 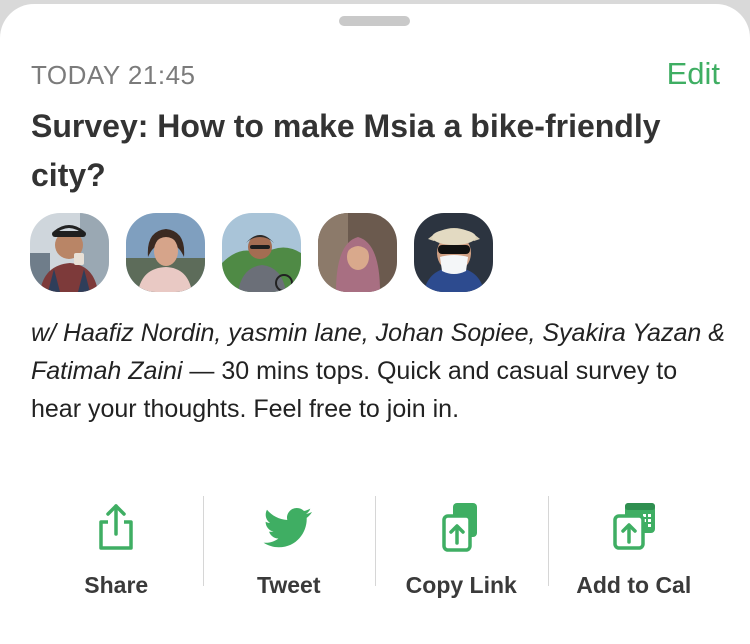 What do you see at coordinates (116, 585) in the screenshot?
I see `share-label: Share` at bounding box center [116, 585].